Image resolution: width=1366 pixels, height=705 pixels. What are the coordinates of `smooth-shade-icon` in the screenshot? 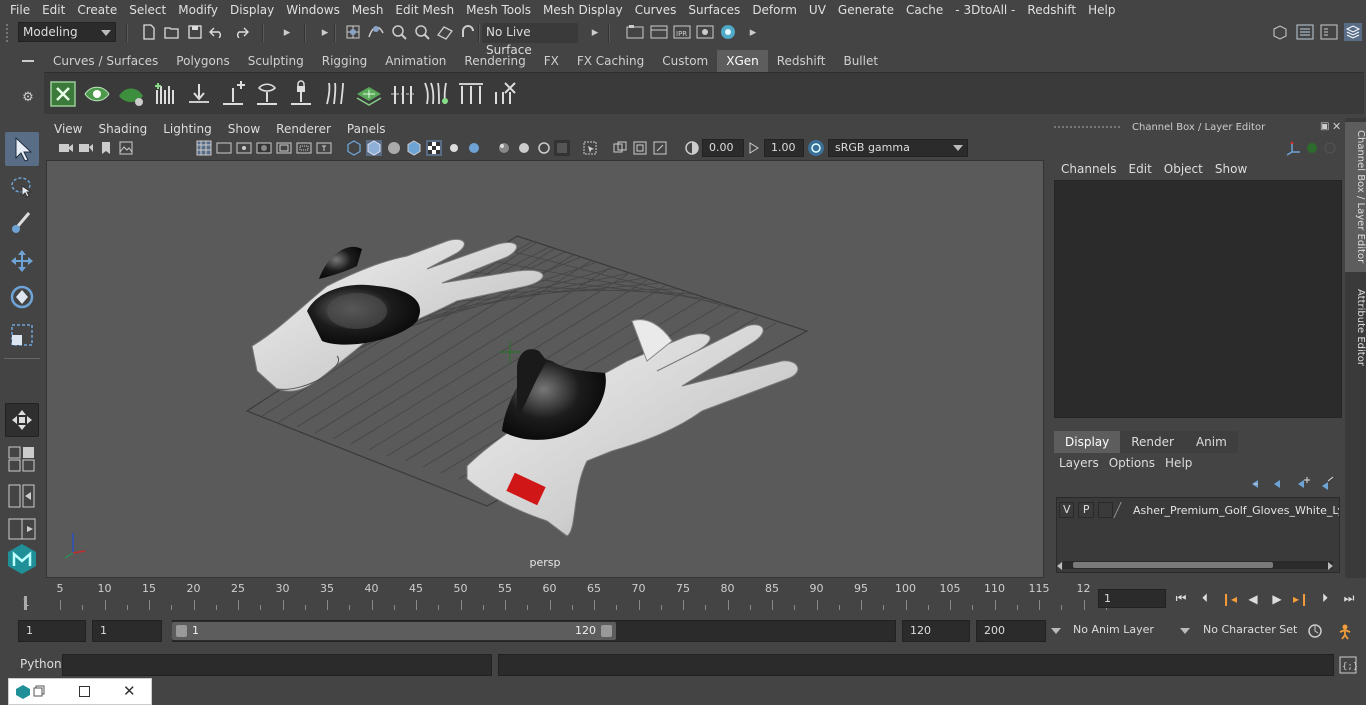 It's located at (374, 148).